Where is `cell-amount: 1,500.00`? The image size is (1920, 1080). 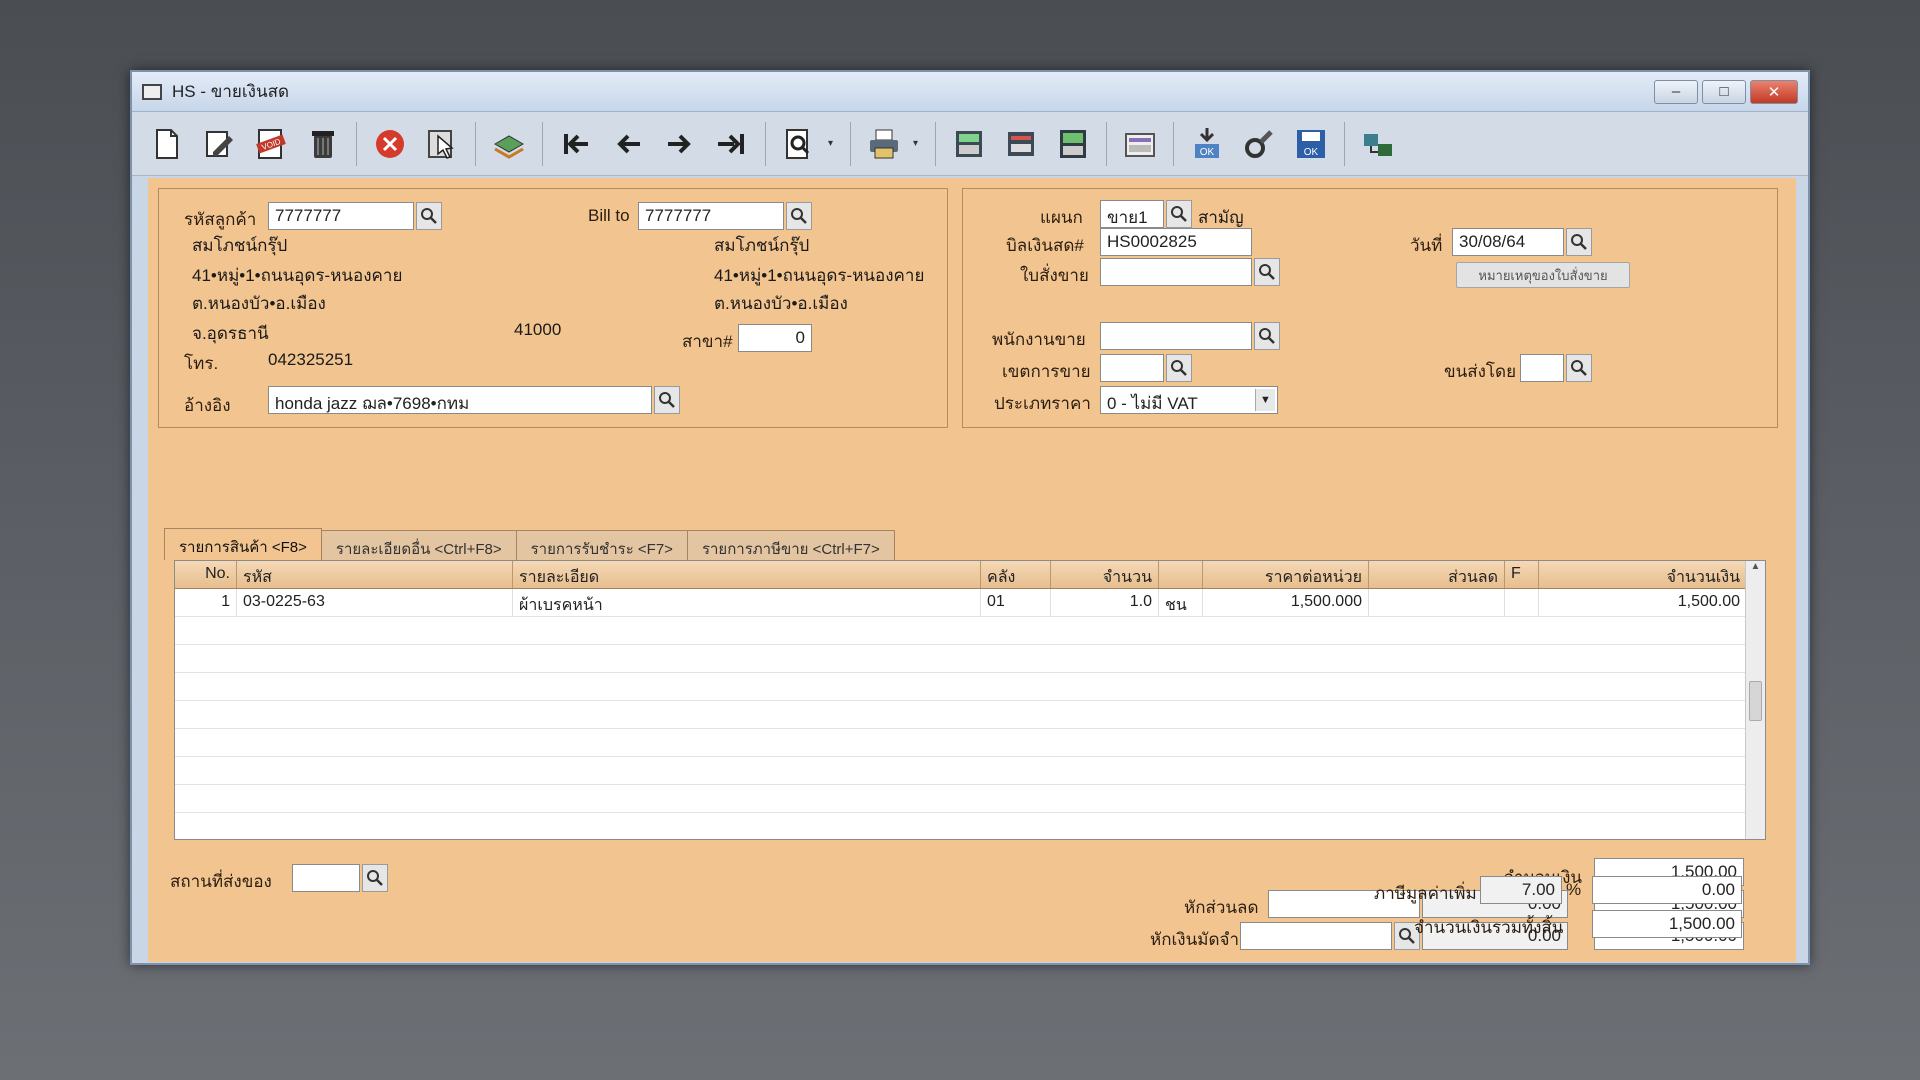
cell-amount: 1,500.00 is located at coordinates (1643, 602).